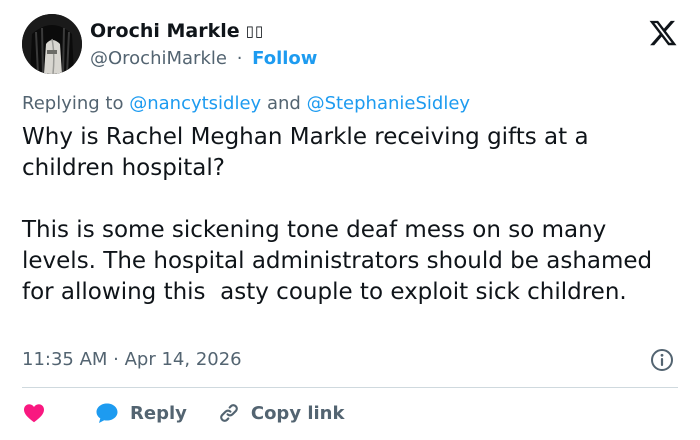 The width and height of the screenshot is (700, 440). What do you see at coordinates (350, 387) in the screenshot?
I see `divider` at bounding box center [350, 387].